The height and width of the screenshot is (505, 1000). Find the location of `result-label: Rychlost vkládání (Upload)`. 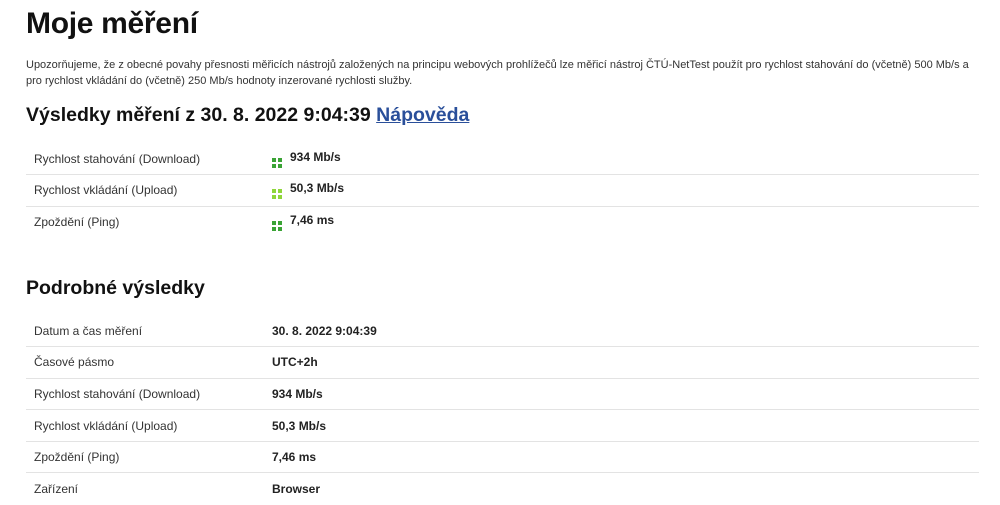

result-label: Rychlost vkládání (Upload) is located at coordinates (106, 190).